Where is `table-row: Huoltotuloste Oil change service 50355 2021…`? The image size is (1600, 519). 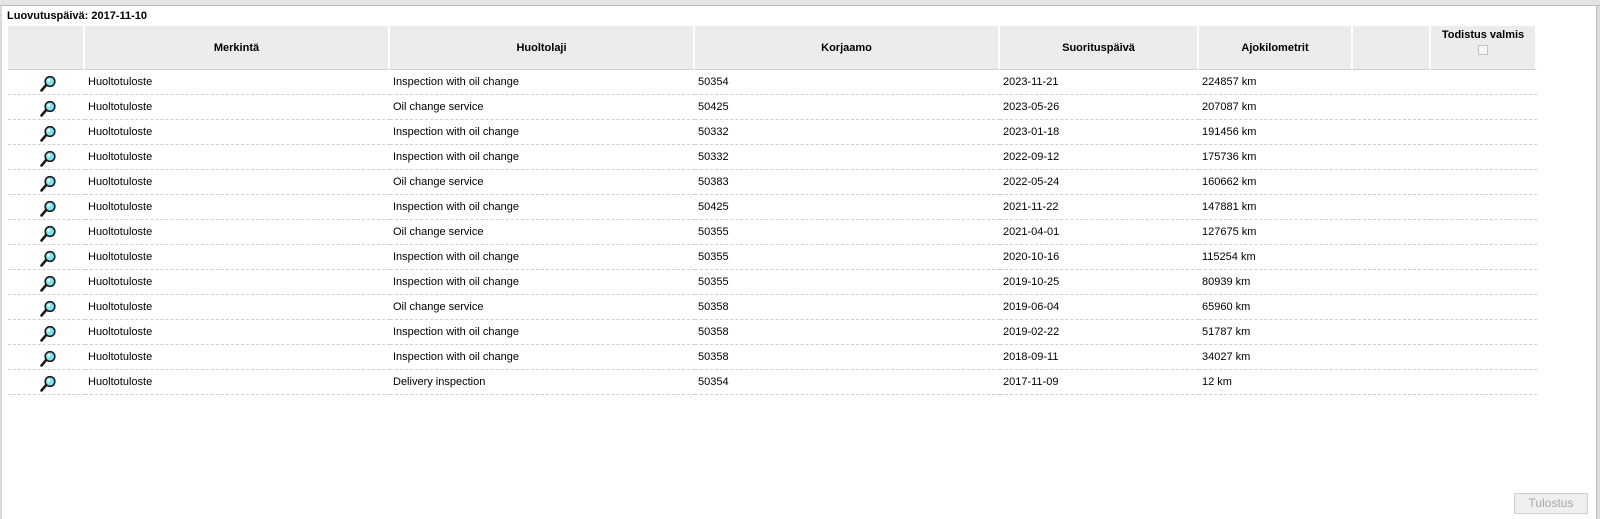
table-row: Huoltotuloste Oil change service 50355 2021… is located at coordinates (788, 232).